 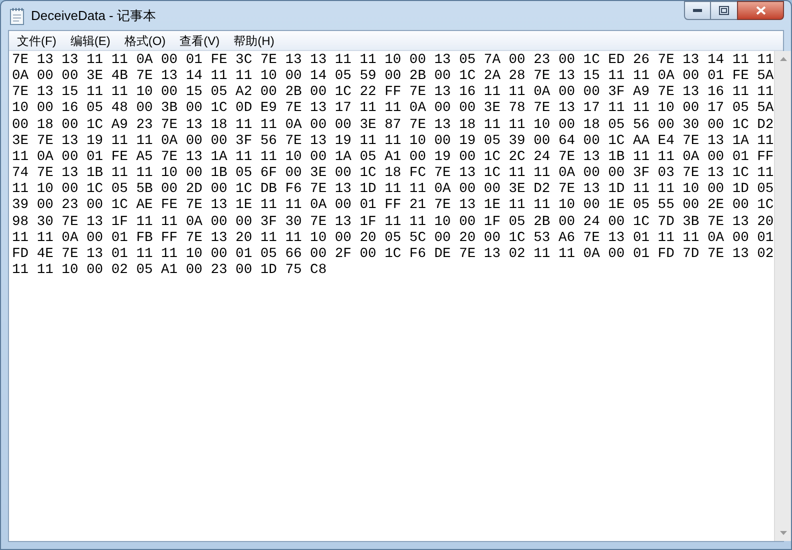 What do you see at coordinates (36, 41) in the screenshot?
I see `menu-item: 文件(F)` at bounding box center [36, 41].